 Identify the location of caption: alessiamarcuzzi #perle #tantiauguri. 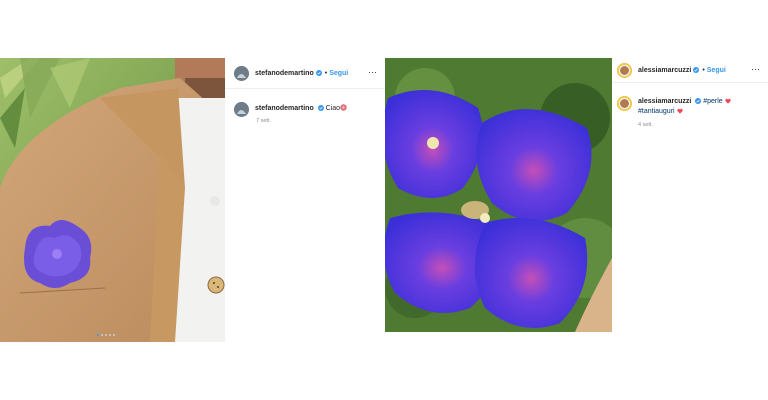
(674, 106).